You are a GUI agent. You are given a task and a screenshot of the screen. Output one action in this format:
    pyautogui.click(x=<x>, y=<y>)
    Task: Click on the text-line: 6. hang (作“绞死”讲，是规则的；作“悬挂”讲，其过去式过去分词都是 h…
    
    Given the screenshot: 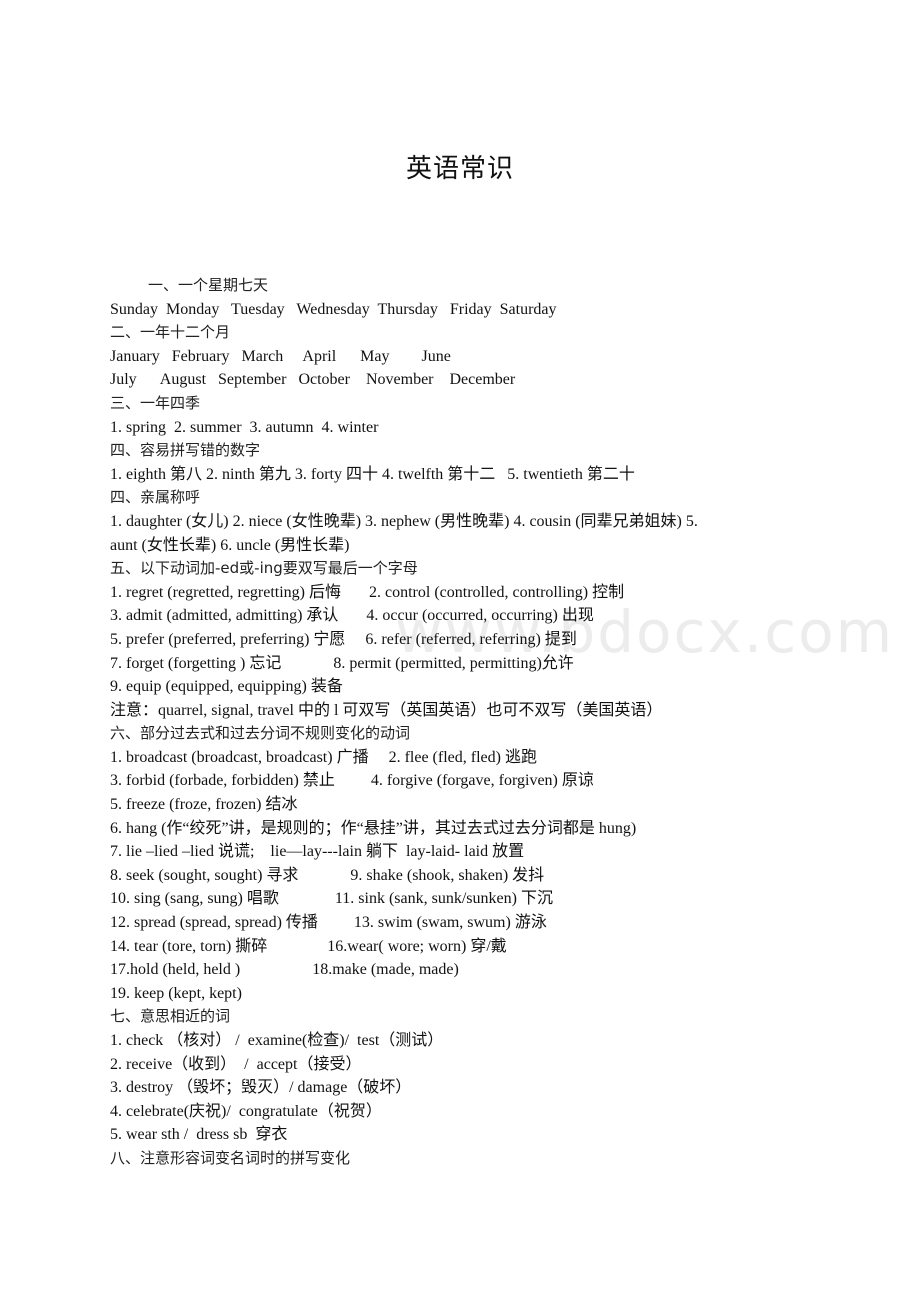 What is the action you would take?
    pyautogui.click(x=373, y=828)
    